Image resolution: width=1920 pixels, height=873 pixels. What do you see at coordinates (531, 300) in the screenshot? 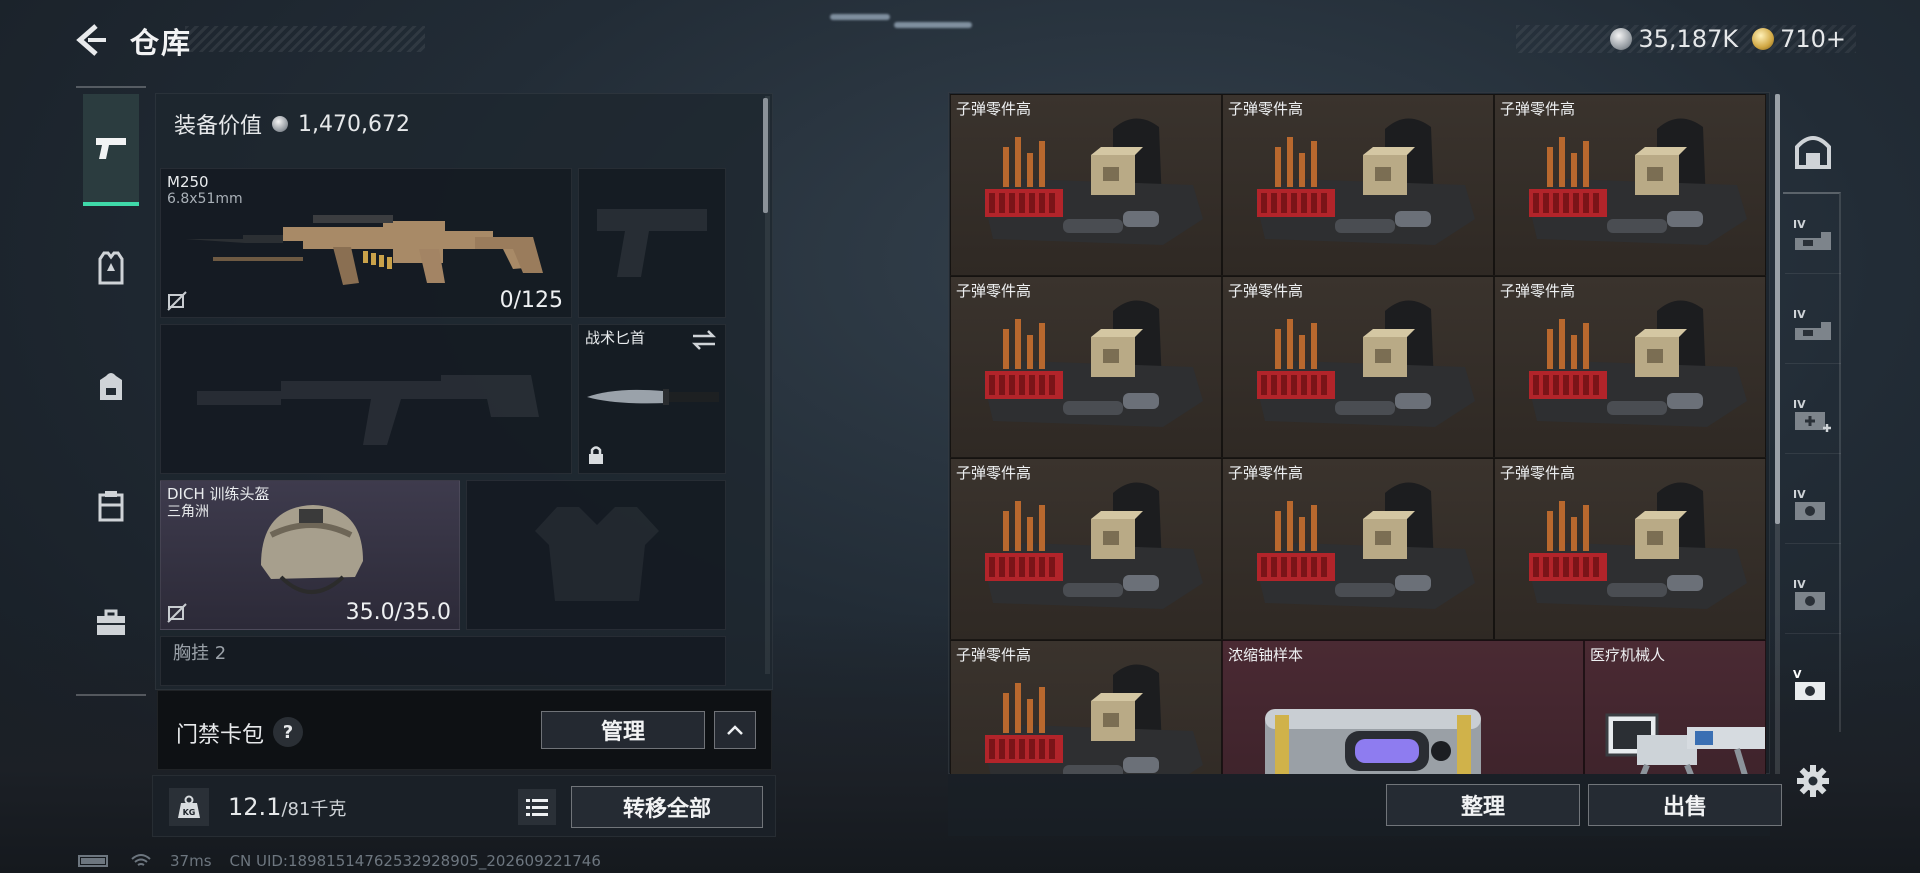
I see `ammo-count: 0/125` at bounding box center [531, 300].